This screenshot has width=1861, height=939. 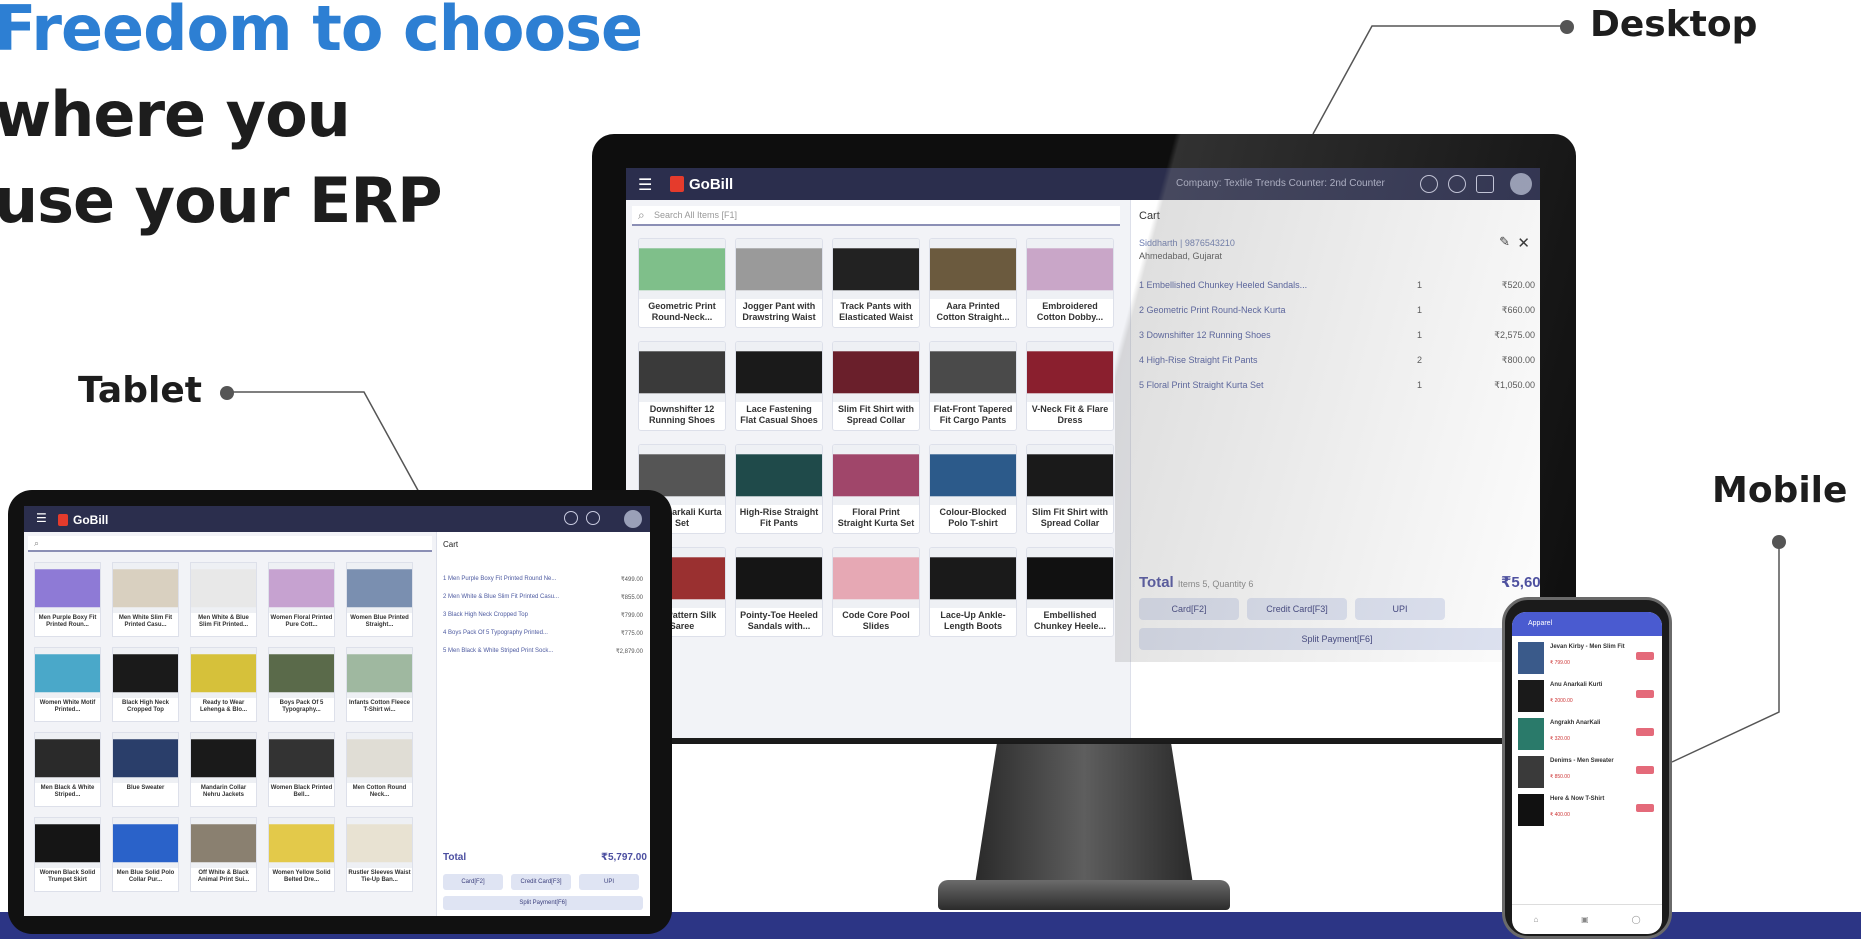 I want to click on cart-line-name: 3 Downshifter 12 Running Shoes, so click(x=1205, y=335).